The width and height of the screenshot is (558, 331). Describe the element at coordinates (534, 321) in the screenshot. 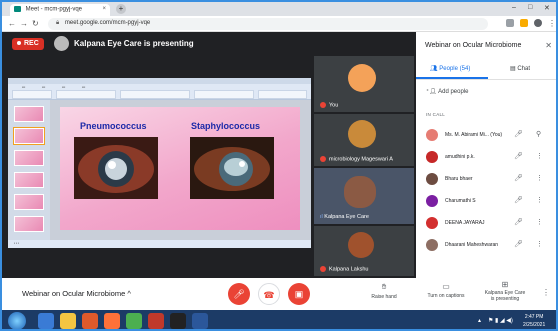

I see `taskbar-clock: 2:47 PM 2/25/2021` at that location.